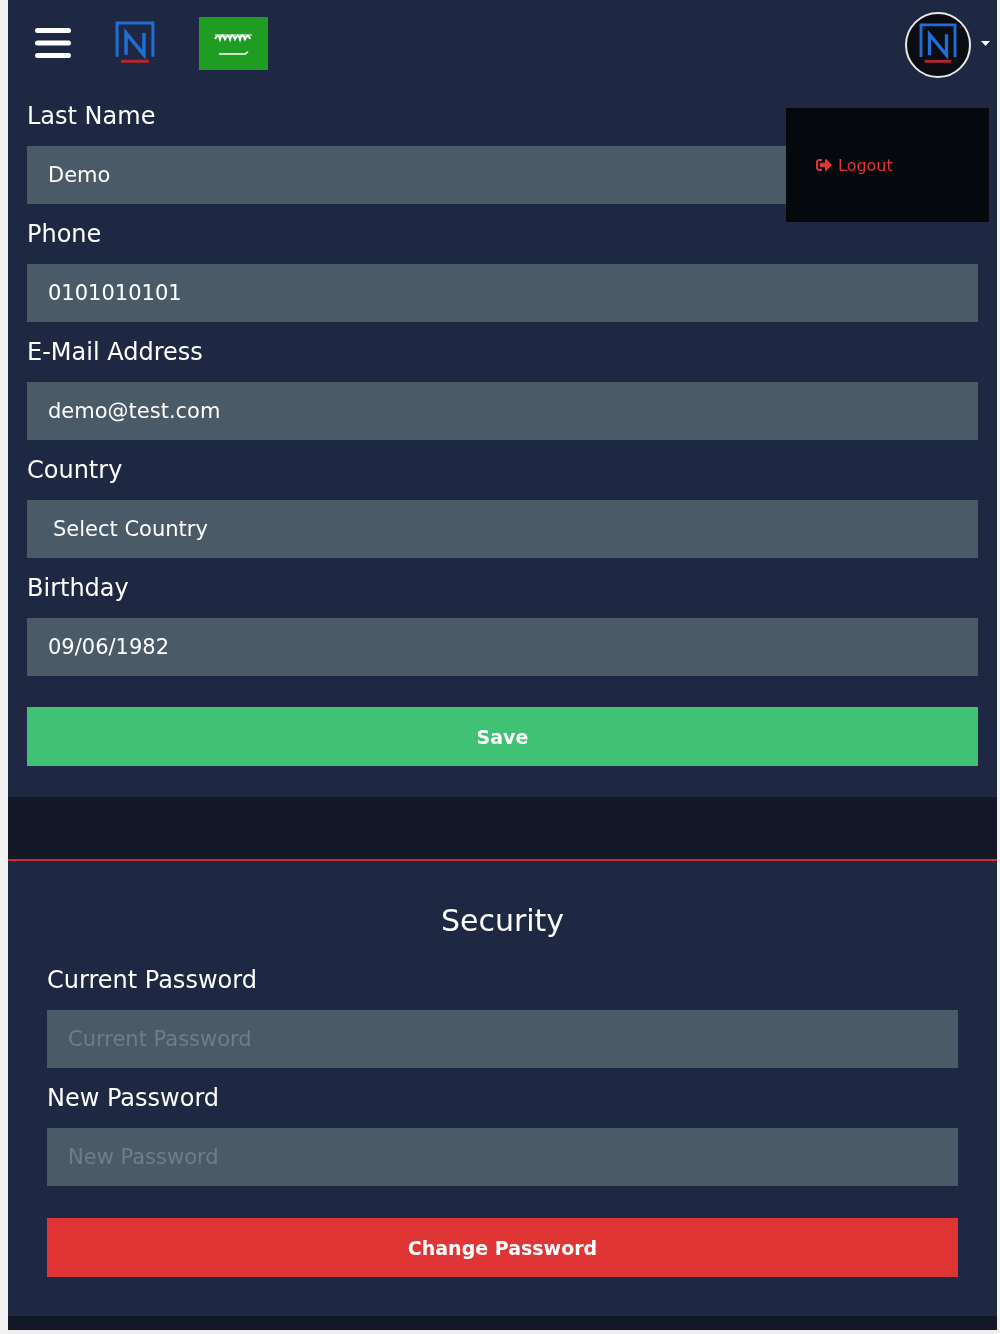 This screenshot has width=1000, height=1334. I want to click on input-field: 0101010101, so click(502, 293).